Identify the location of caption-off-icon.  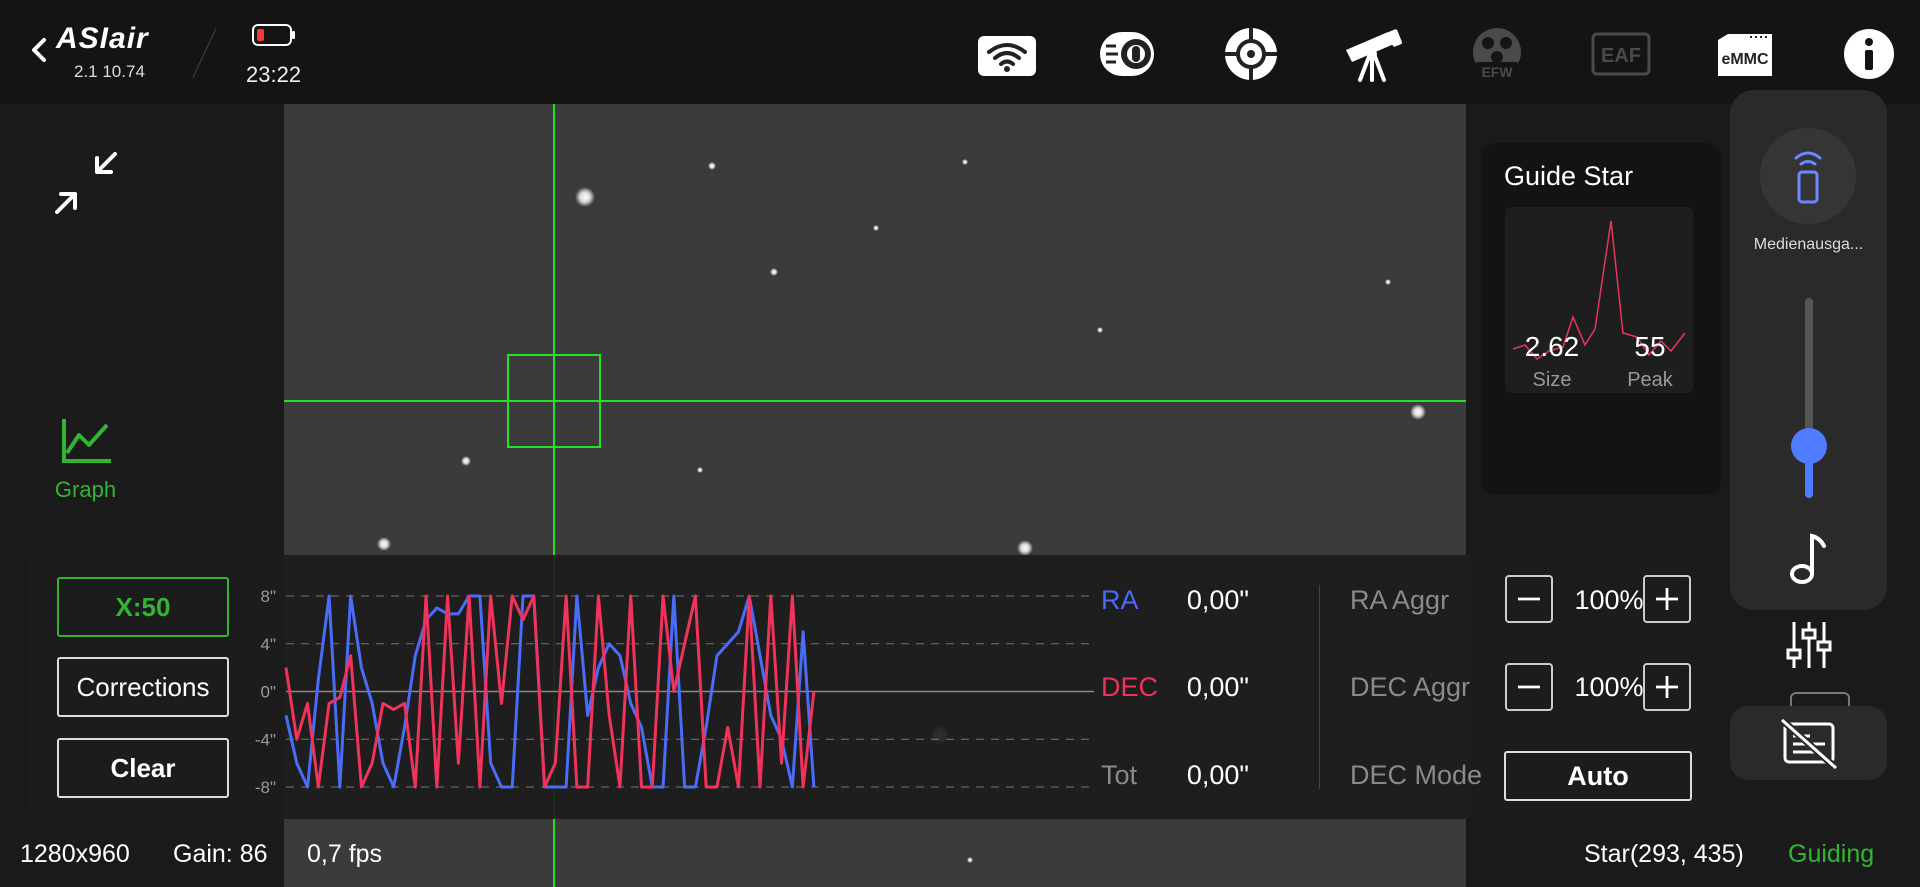
(1809, 744).